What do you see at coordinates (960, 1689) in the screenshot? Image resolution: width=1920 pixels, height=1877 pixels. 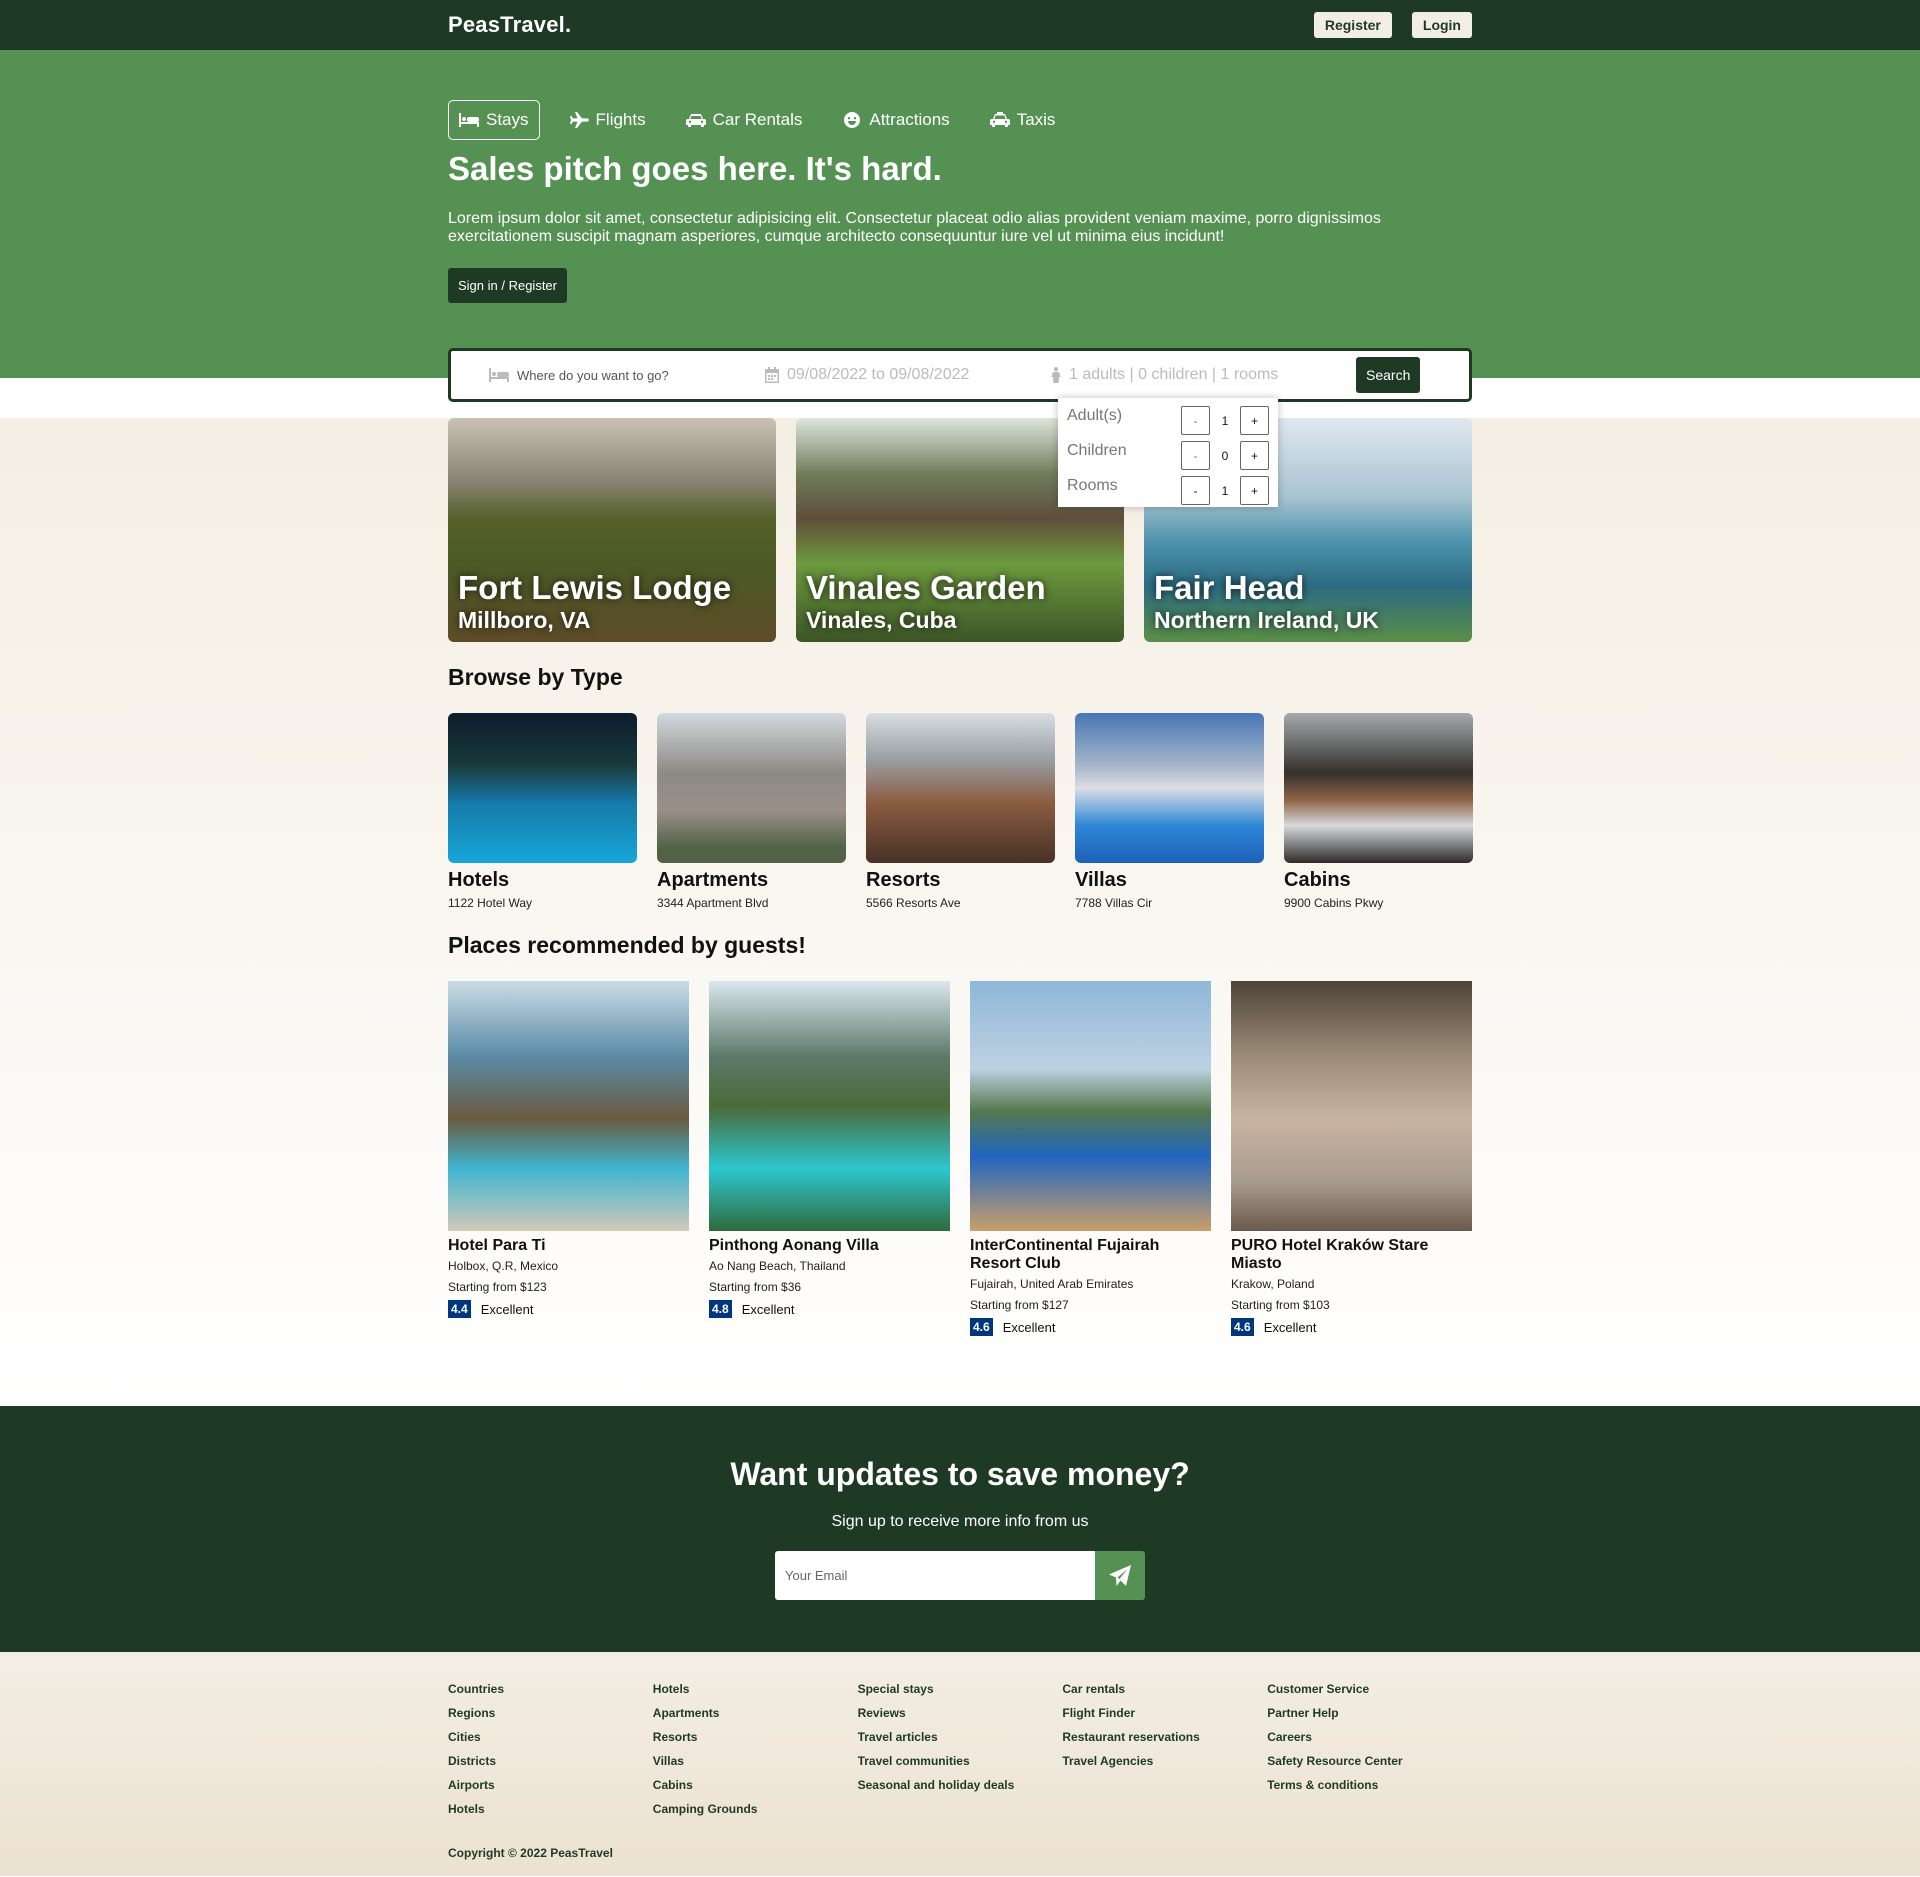 I see `footer-link: Special stays` at bounding box center [960, 1689].